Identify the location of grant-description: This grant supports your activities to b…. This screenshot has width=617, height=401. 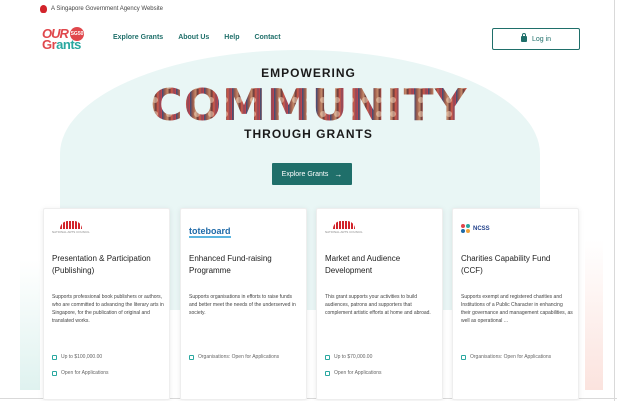
(378, 305).